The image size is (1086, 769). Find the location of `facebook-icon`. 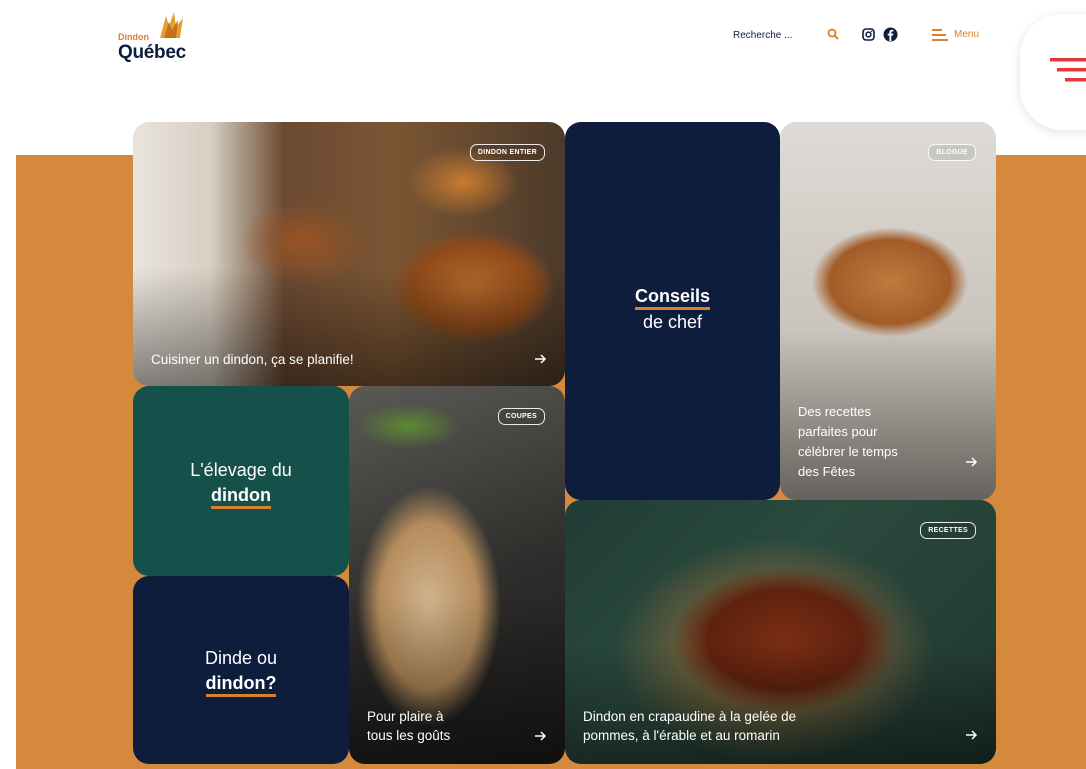

facebook-icon is located at coordinates (890, 34).